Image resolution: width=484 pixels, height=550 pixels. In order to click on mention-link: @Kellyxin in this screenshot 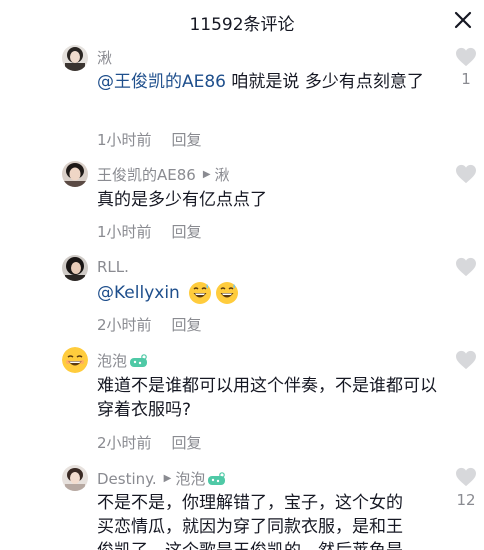, I will do `click(138, 293)`.